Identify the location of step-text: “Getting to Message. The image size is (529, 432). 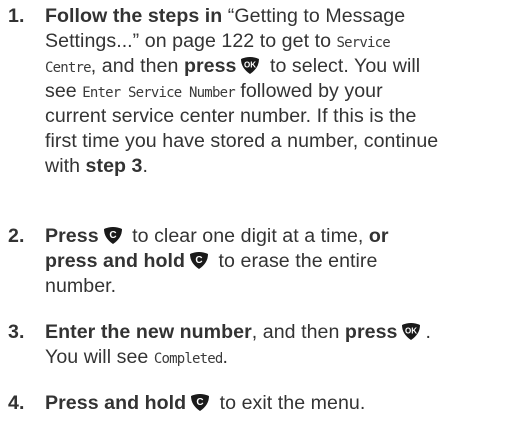
(314, 16).